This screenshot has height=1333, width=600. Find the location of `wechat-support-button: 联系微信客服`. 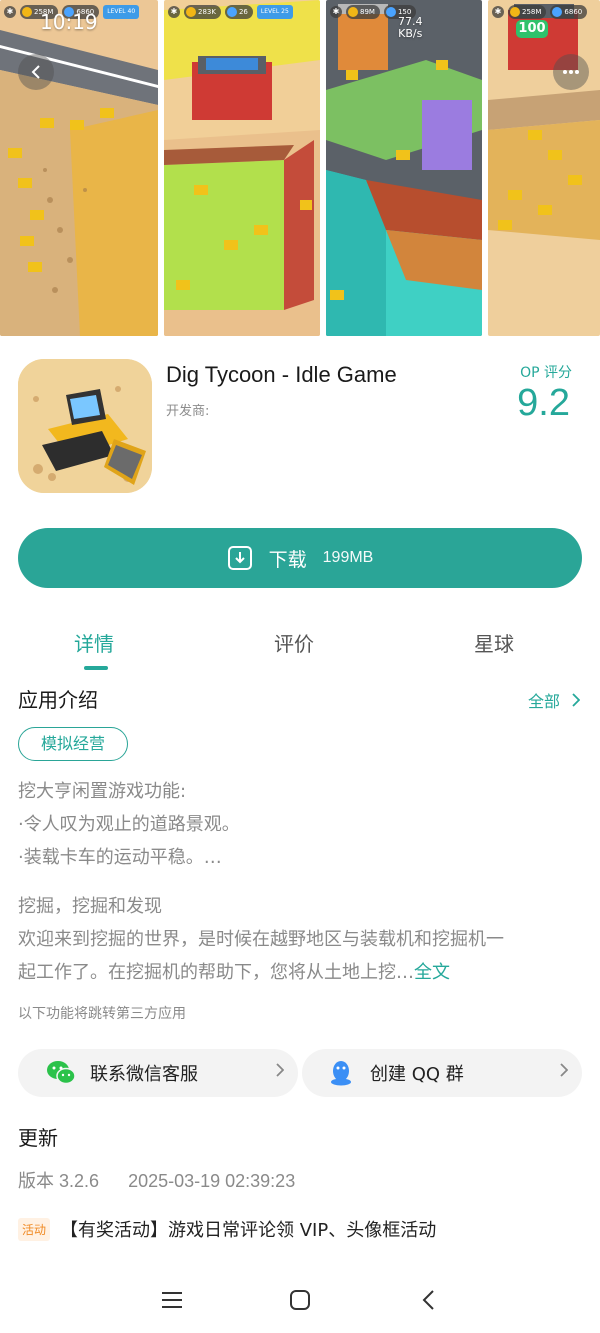

wechat-support-button: 联系微信客服 is located at coordinates (158, 1073).